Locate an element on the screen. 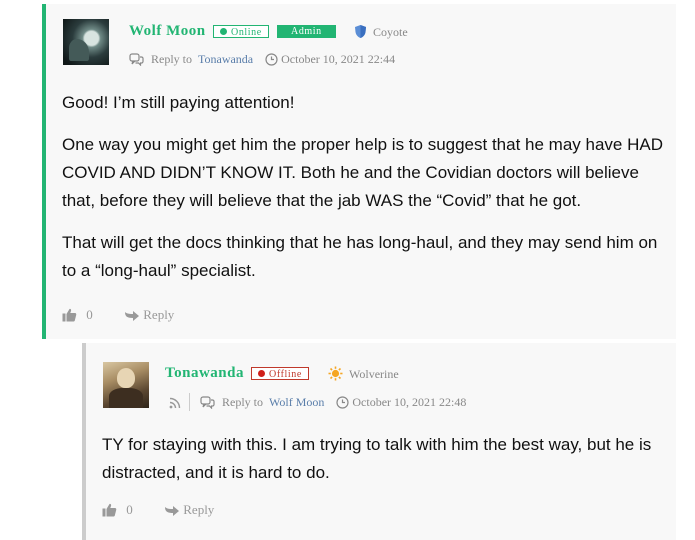  comment-date: October 10, 2021 22:44 is located at coordinates (330, 59).